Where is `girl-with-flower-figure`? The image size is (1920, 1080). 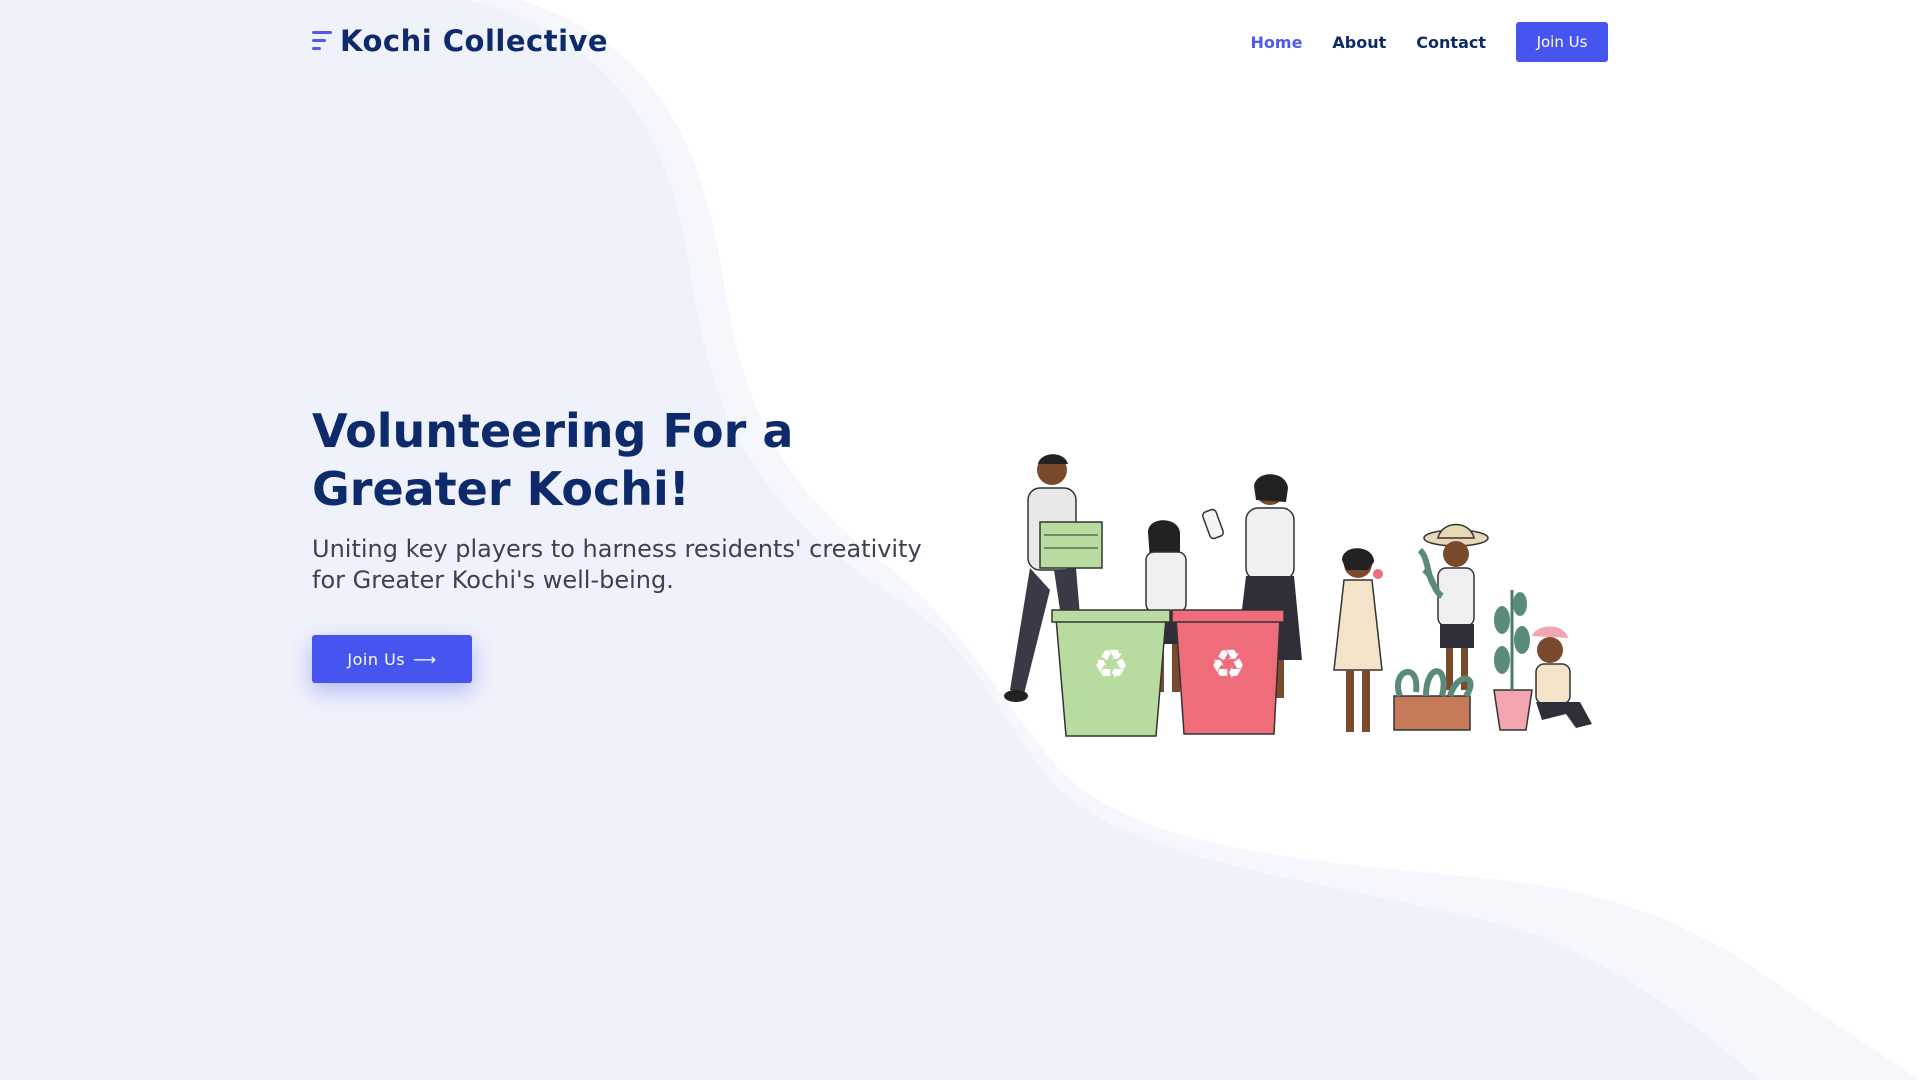
girl-with-flower-figure is located at coordinates (1358, 640).